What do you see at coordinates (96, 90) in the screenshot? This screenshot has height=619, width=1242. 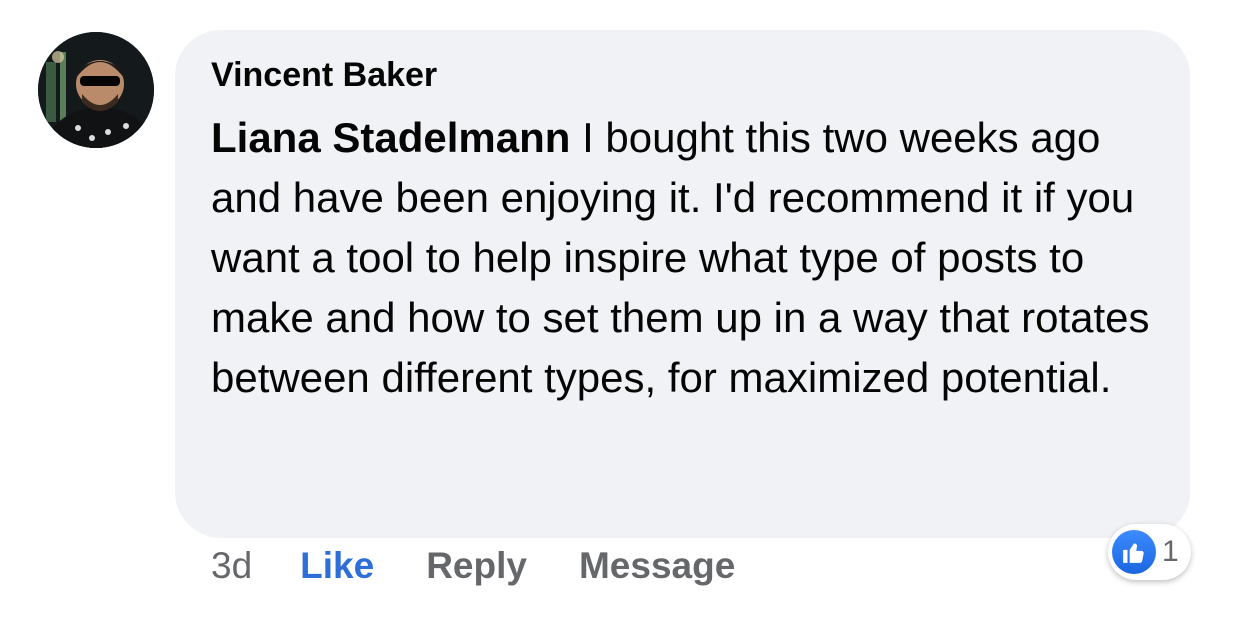 I see `avatar` at bounding box center [96, 90].